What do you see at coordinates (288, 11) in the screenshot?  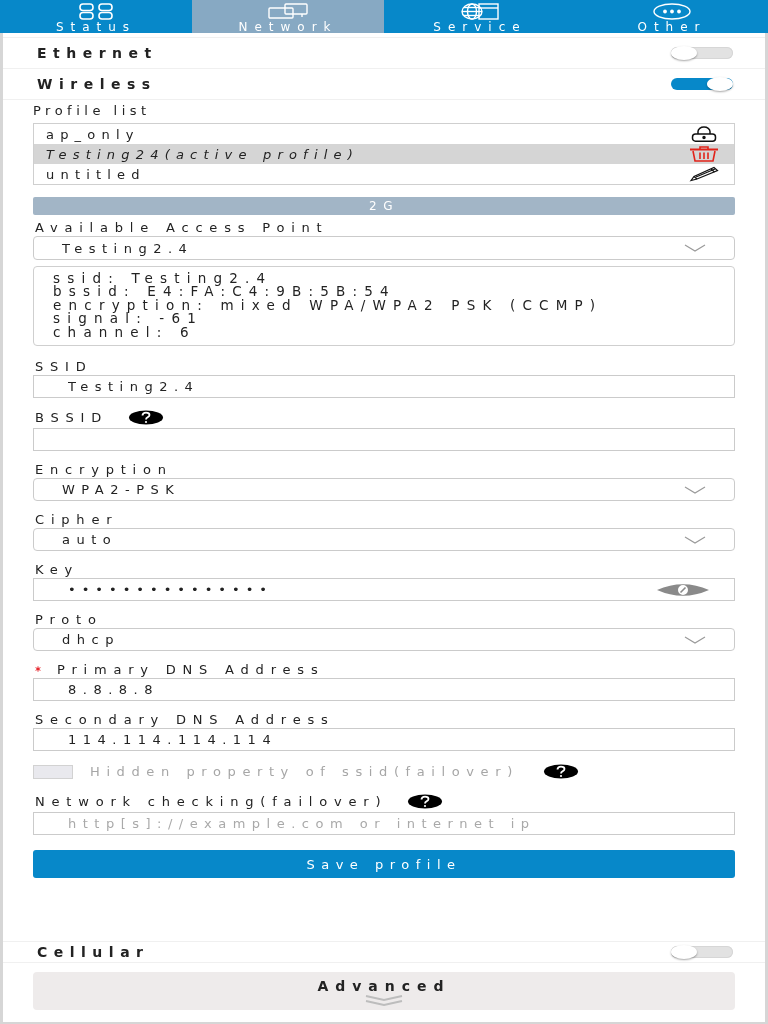 I see `monitors-icon` at bounding box center [288, 11].